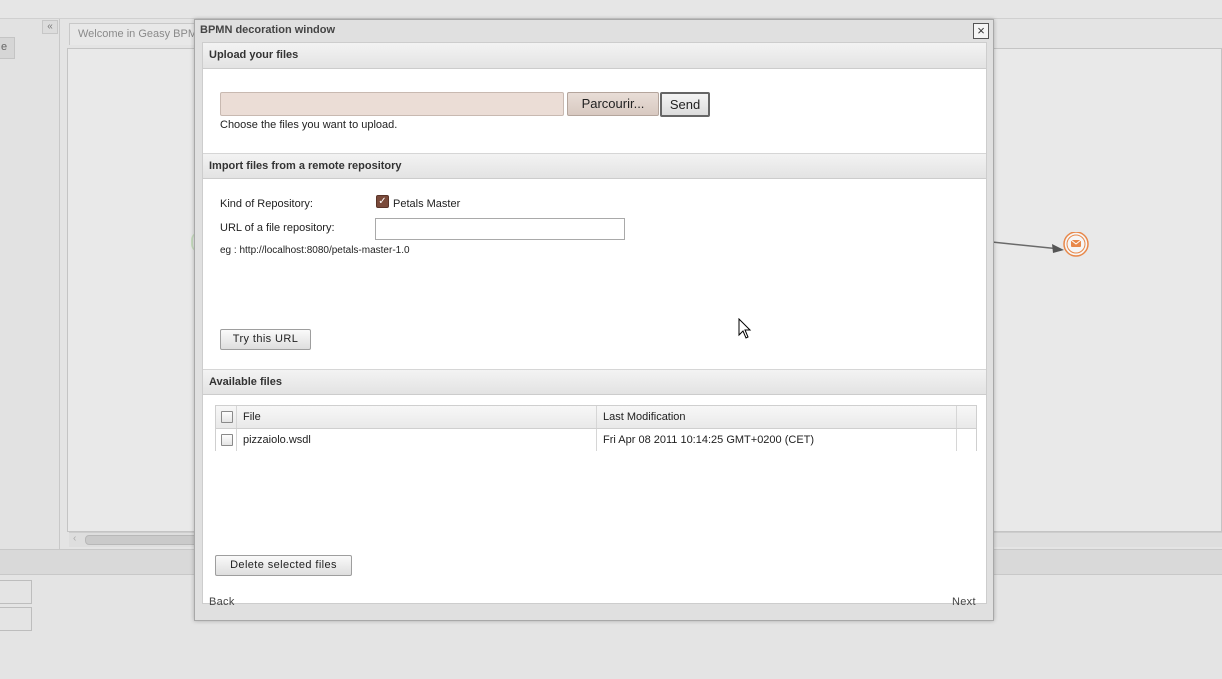 Image resolution: width=1222 pixels, height=679 pixels. Describe the element at coordinates (266, 204) in the screenshot. I see `repository-kind-label: Kind of Repository:` at that location.